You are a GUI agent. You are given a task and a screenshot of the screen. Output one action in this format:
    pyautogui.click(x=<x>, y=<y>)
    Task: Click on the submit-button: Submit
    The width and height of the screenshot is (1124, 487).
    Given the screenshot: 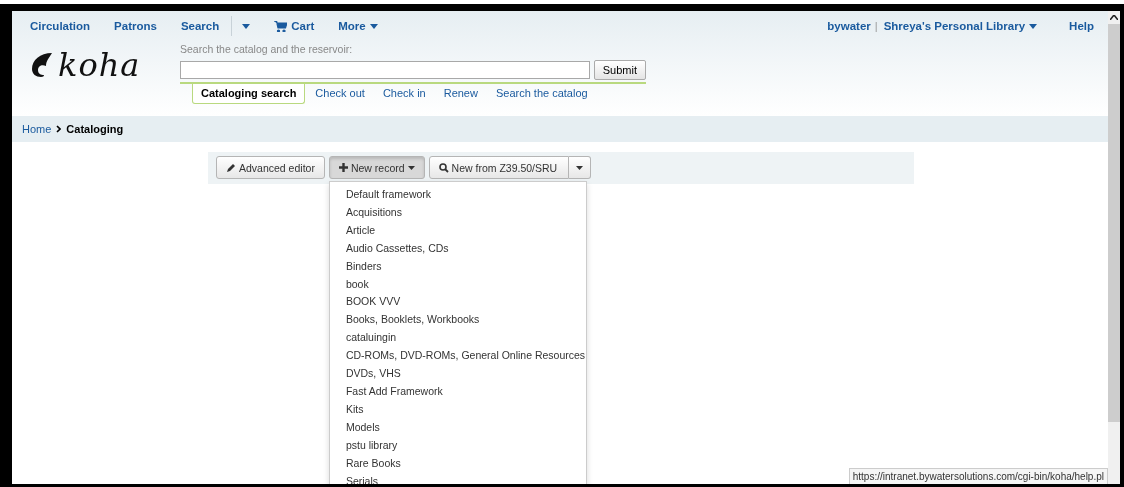 What is the action you would take?
    pyautogui.click(x=619, y=70)
    